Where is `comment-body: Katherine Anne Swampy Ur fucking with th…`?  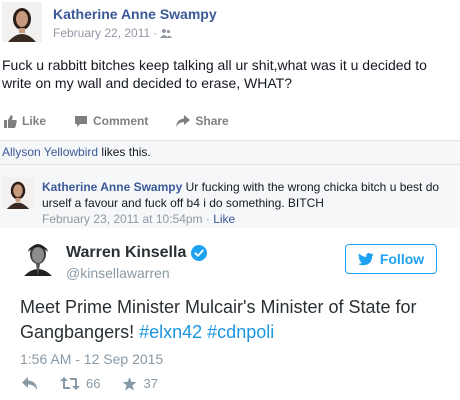
comment-body: Katherine Anne Swampy Ur fucking with th… is located at coordinates (249, 195).